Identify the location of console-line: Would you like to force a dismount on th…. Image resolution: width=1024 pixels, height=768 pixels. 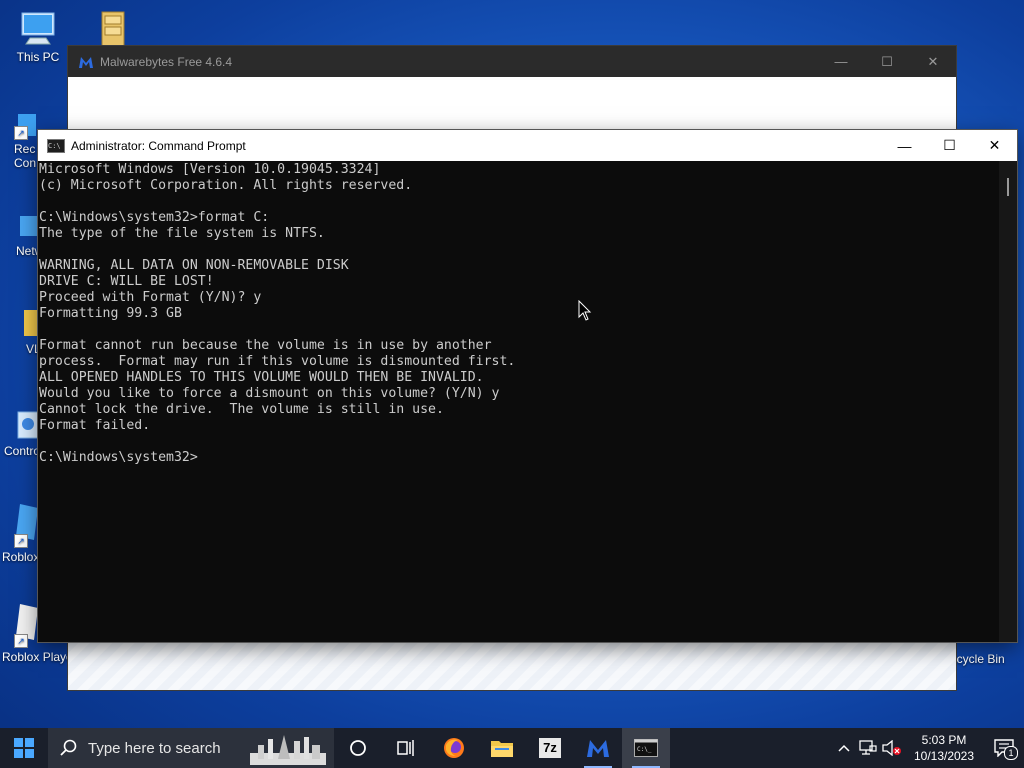
(269, 393).